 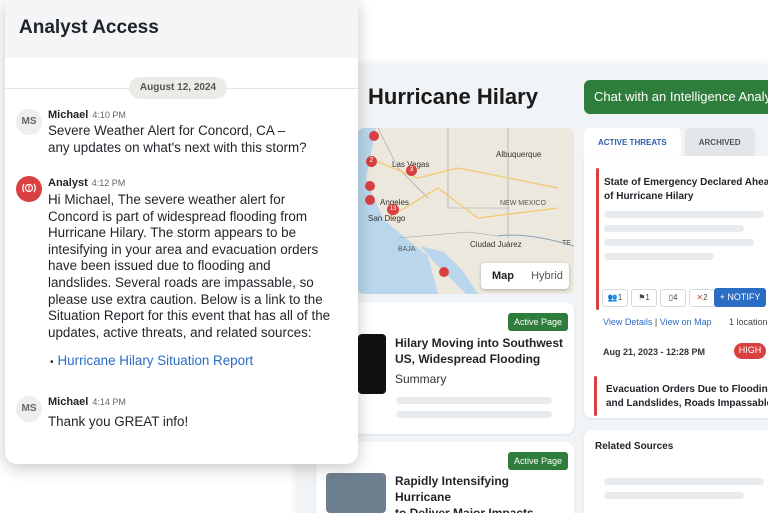 I want to click on message-sender: Analyst 4:12 PM, so click(x=87, y=183).